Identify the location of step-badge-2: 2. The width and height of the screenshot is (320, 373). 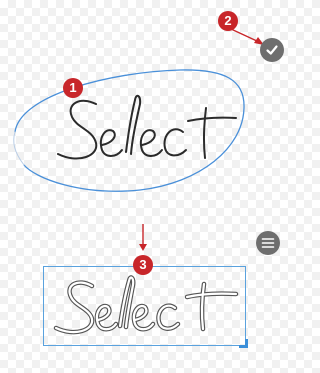
(228, 21).